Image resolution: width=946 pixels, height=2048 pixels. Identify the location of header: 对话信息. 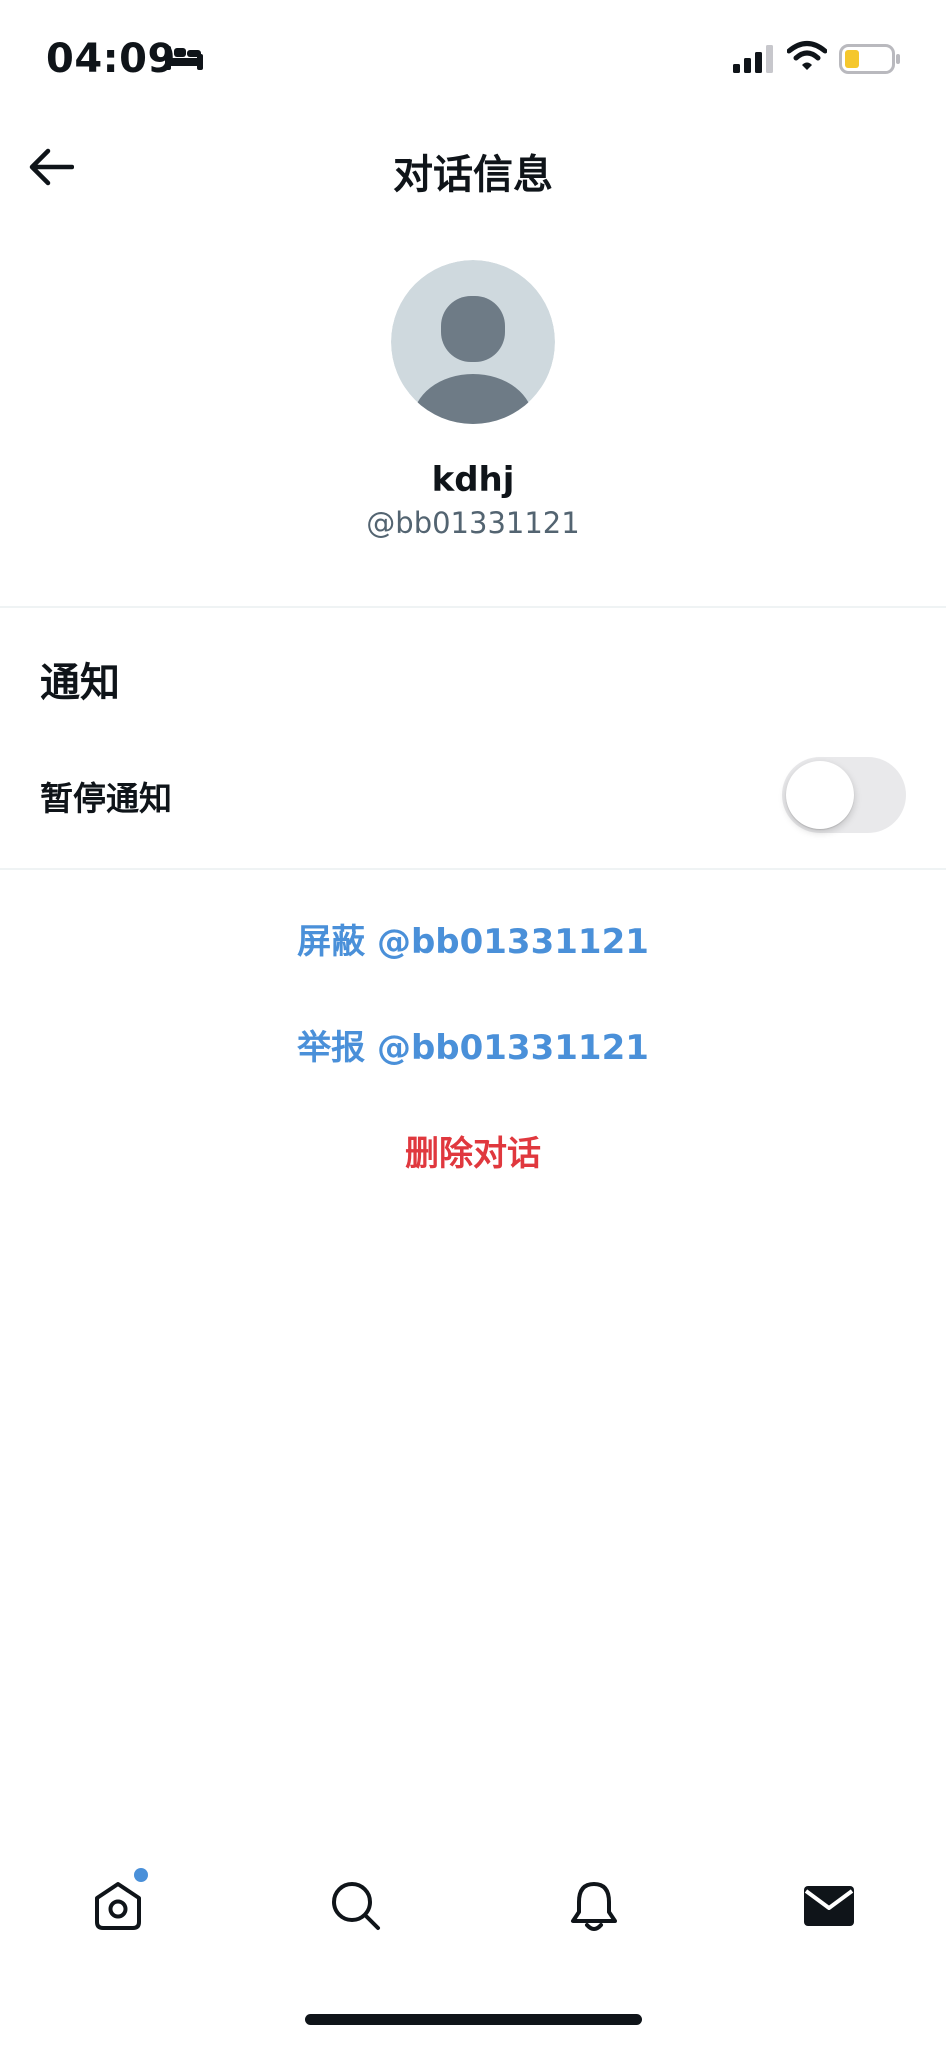
(473, 170).